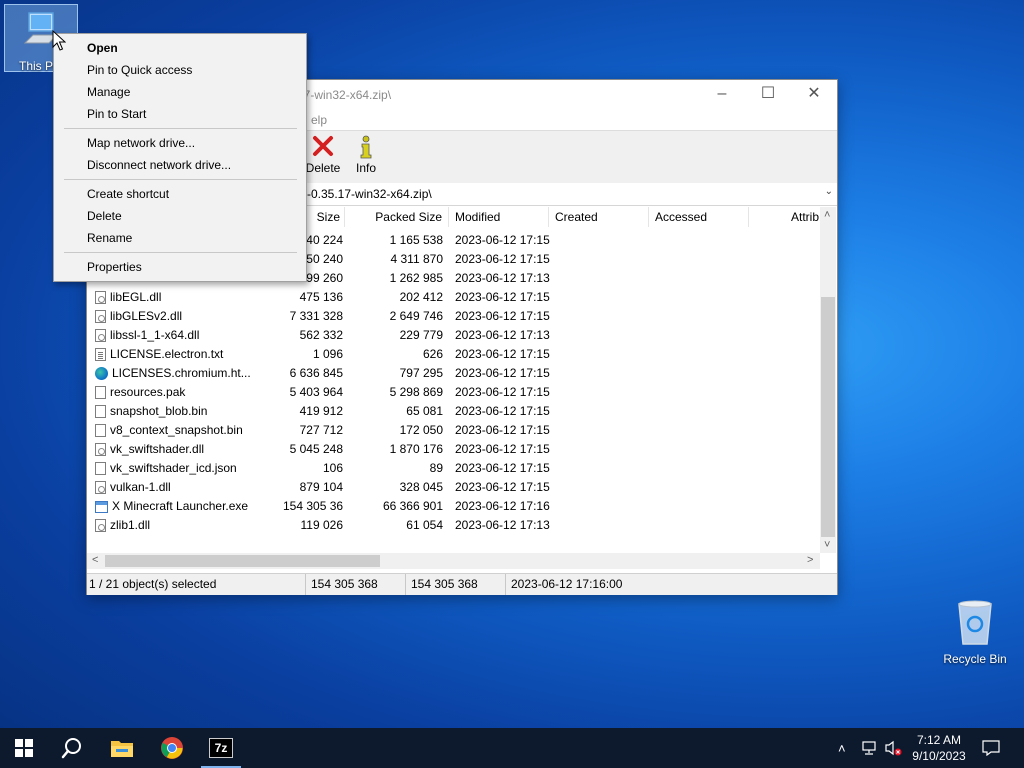 This screenshot has width=1024, height=768. I want to click on file-explorer-button, so click(122, 748).